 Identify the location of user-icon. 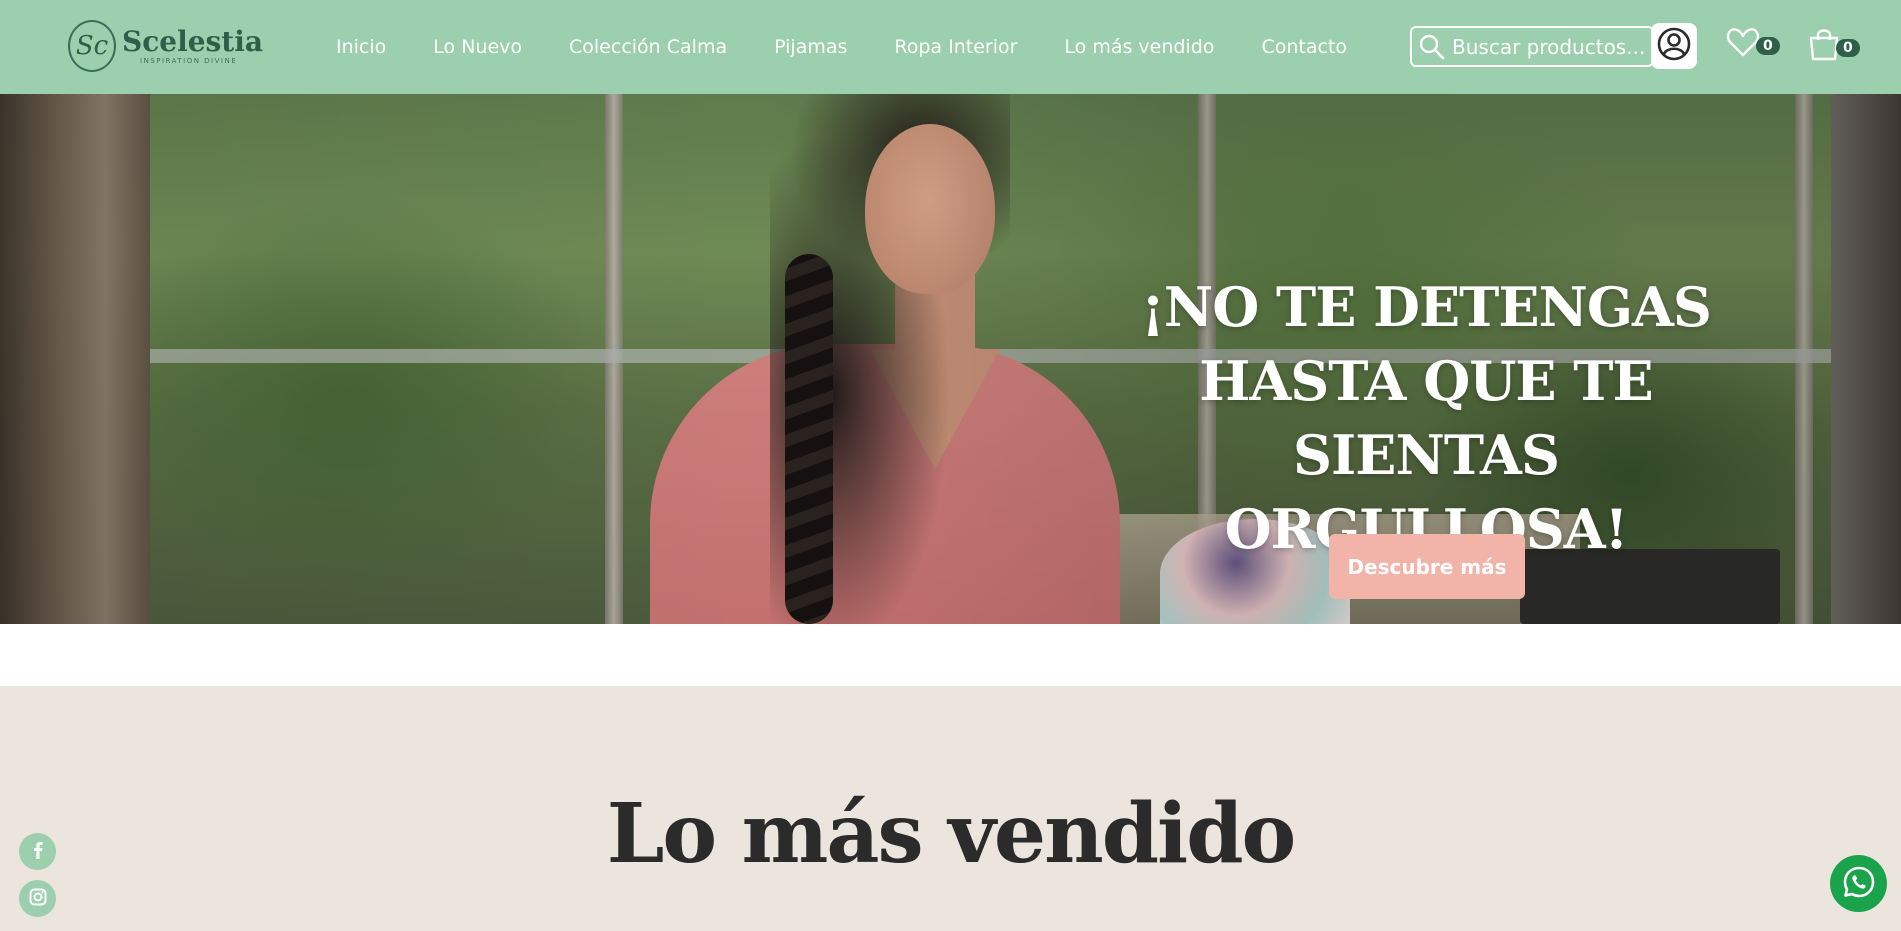
(1674, 46).